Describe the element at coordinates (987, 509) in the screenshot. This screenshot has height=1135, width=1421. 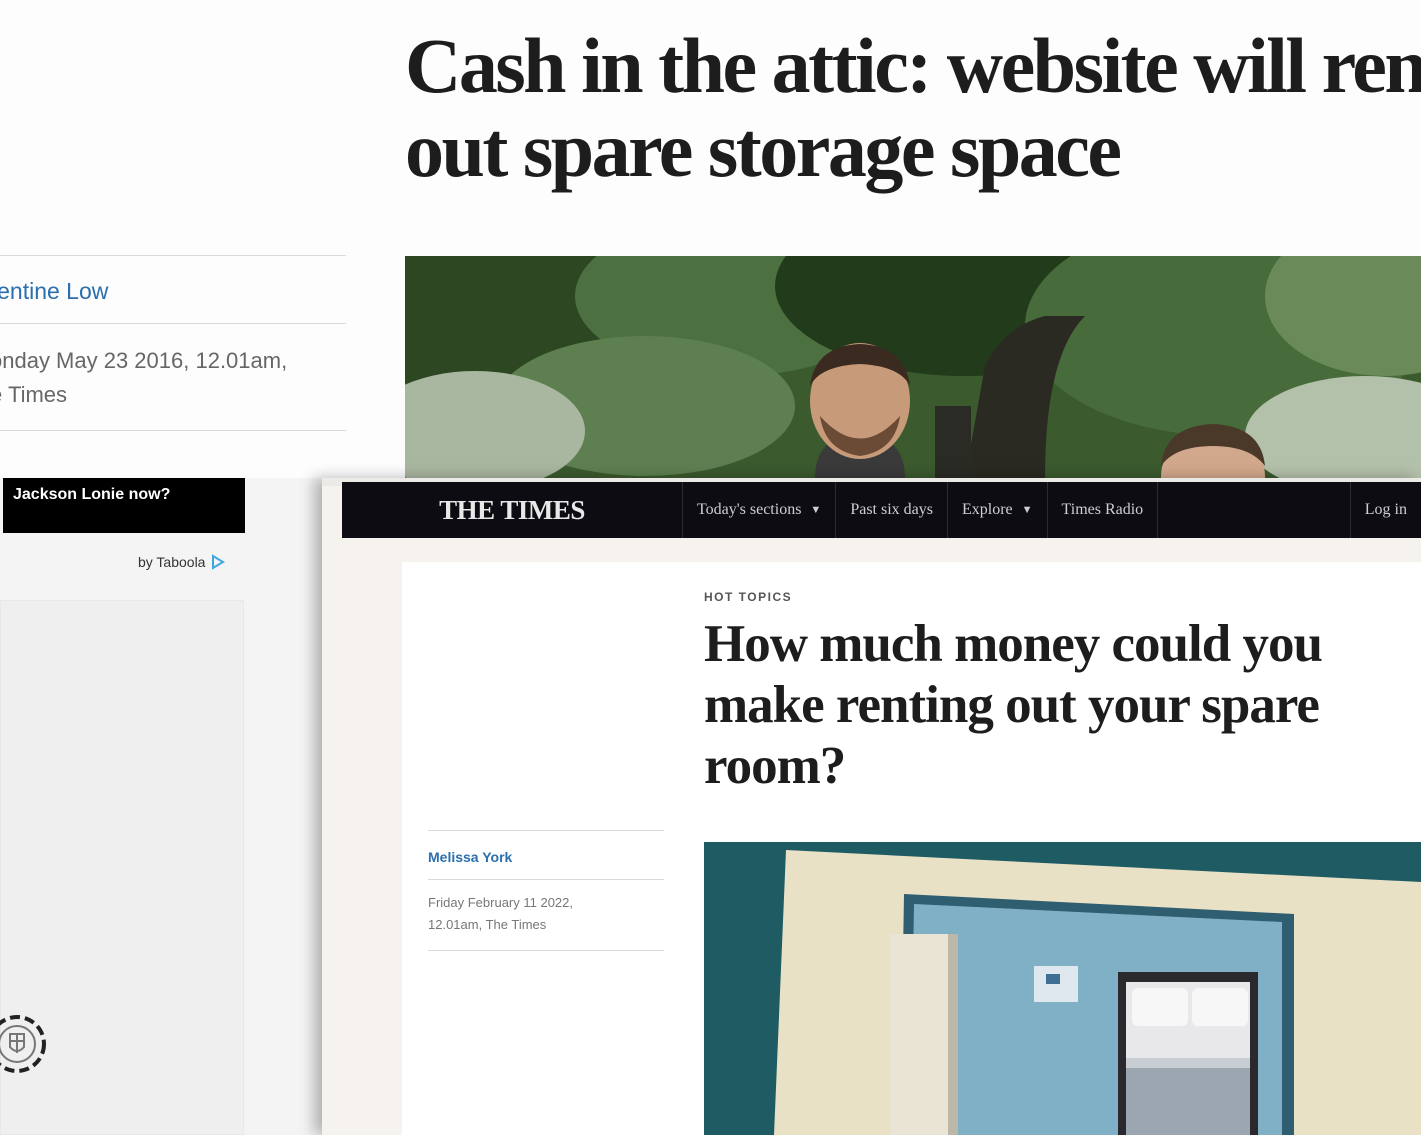
I see `nav-item-label: Explore` at that location.